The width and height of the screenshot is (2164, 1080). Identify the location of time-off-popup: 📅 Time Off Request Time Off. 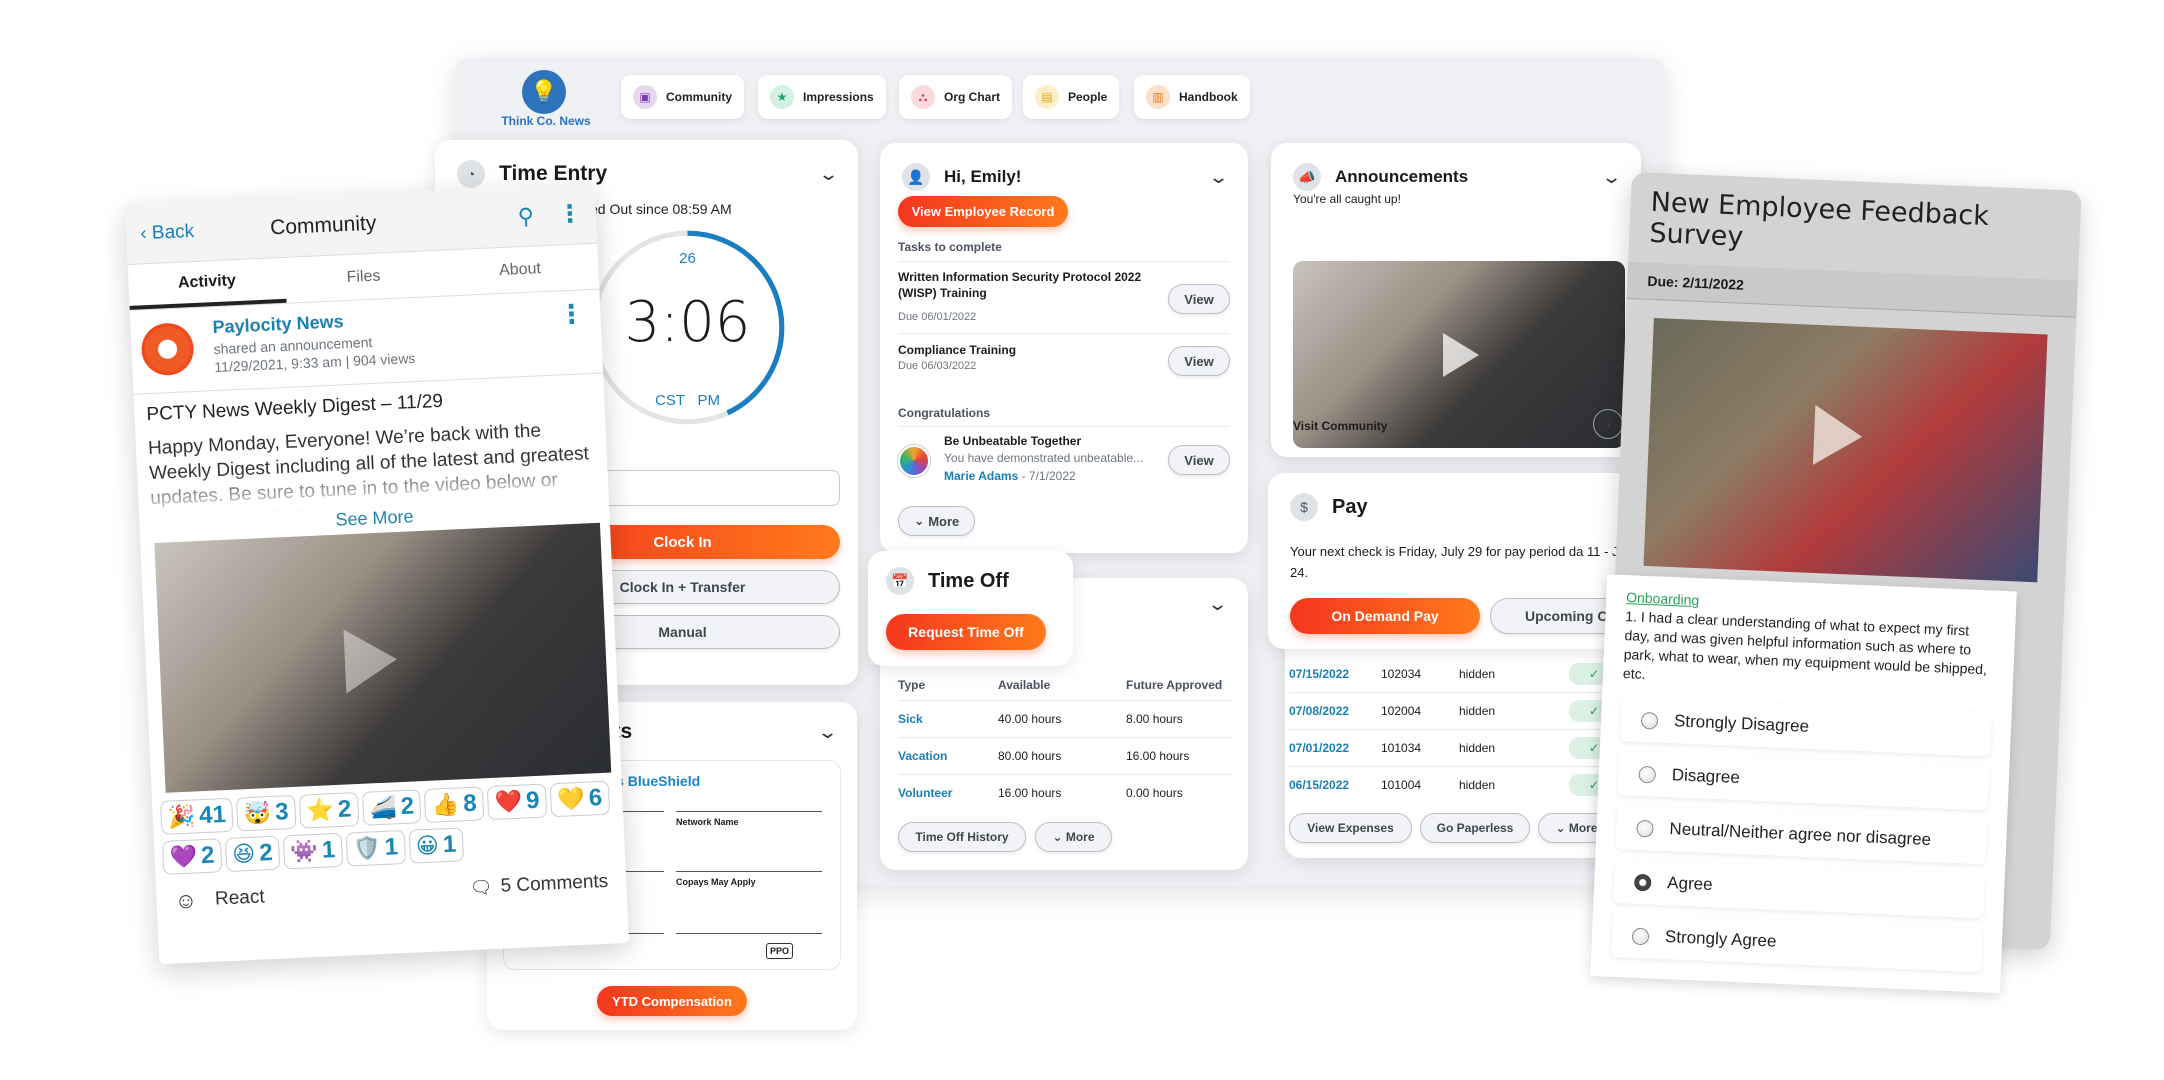
(970, 608).